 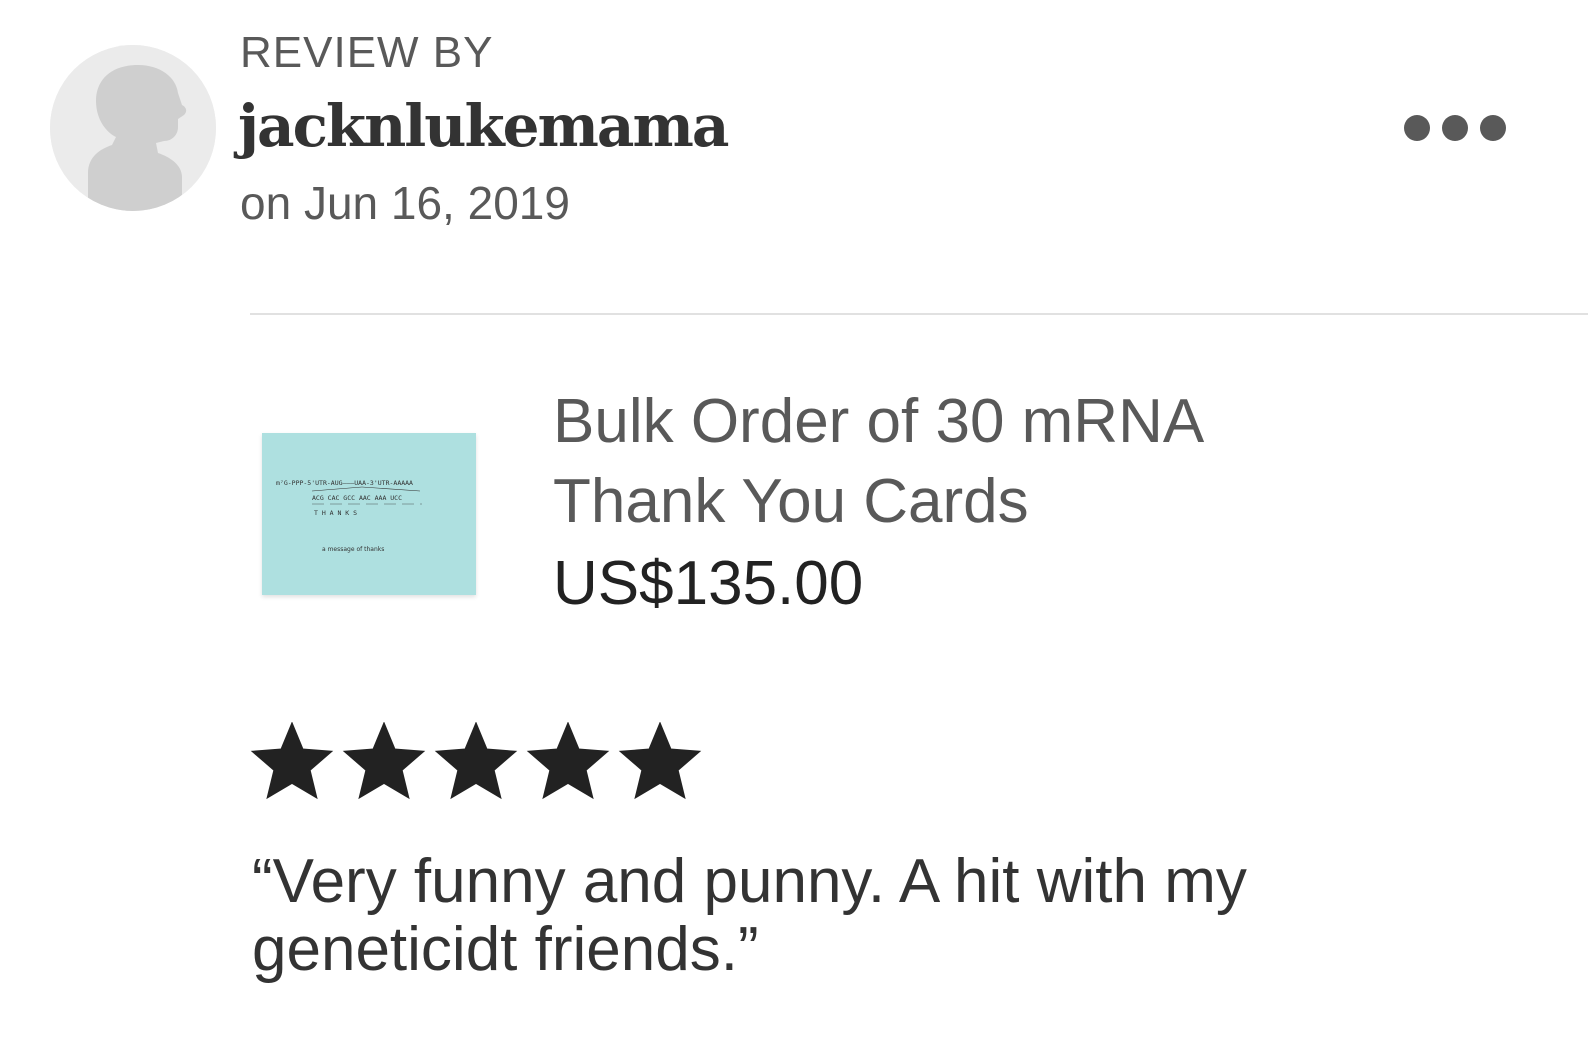 I want to click on avatar, so click(x=133, y=128).